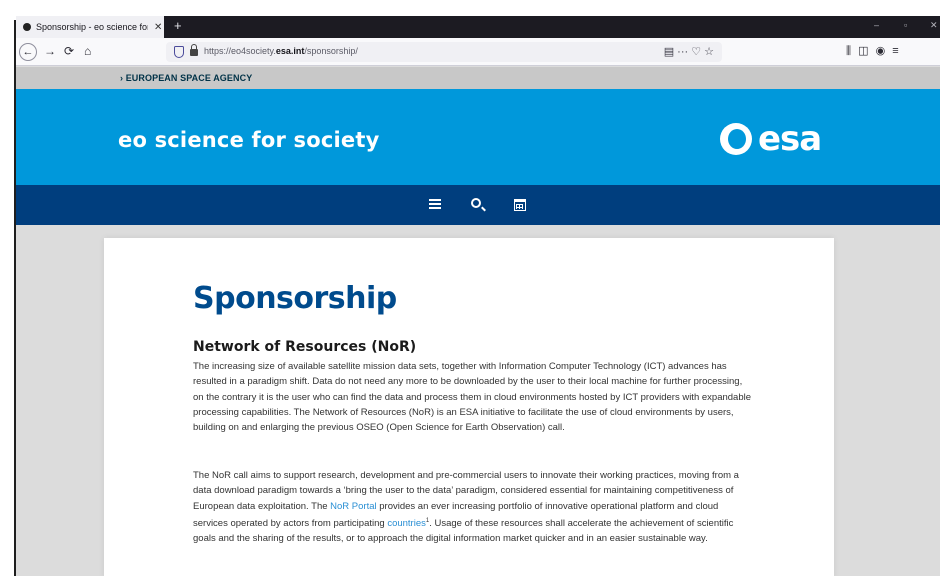  I want to click on close-window-button: ✕, so click(934, 25).